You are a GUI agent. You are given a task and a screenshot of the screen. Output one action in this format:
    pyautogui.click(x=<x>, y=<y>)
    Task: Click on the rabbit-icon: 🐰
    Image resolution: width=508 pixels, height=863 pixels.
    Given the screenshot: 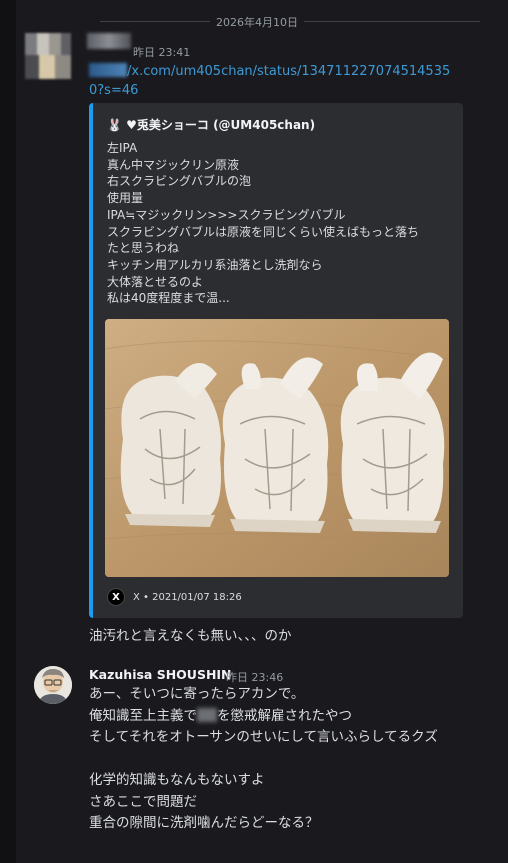 What is the action you would take?
    pyautogui.click(x=114, y=125)
    